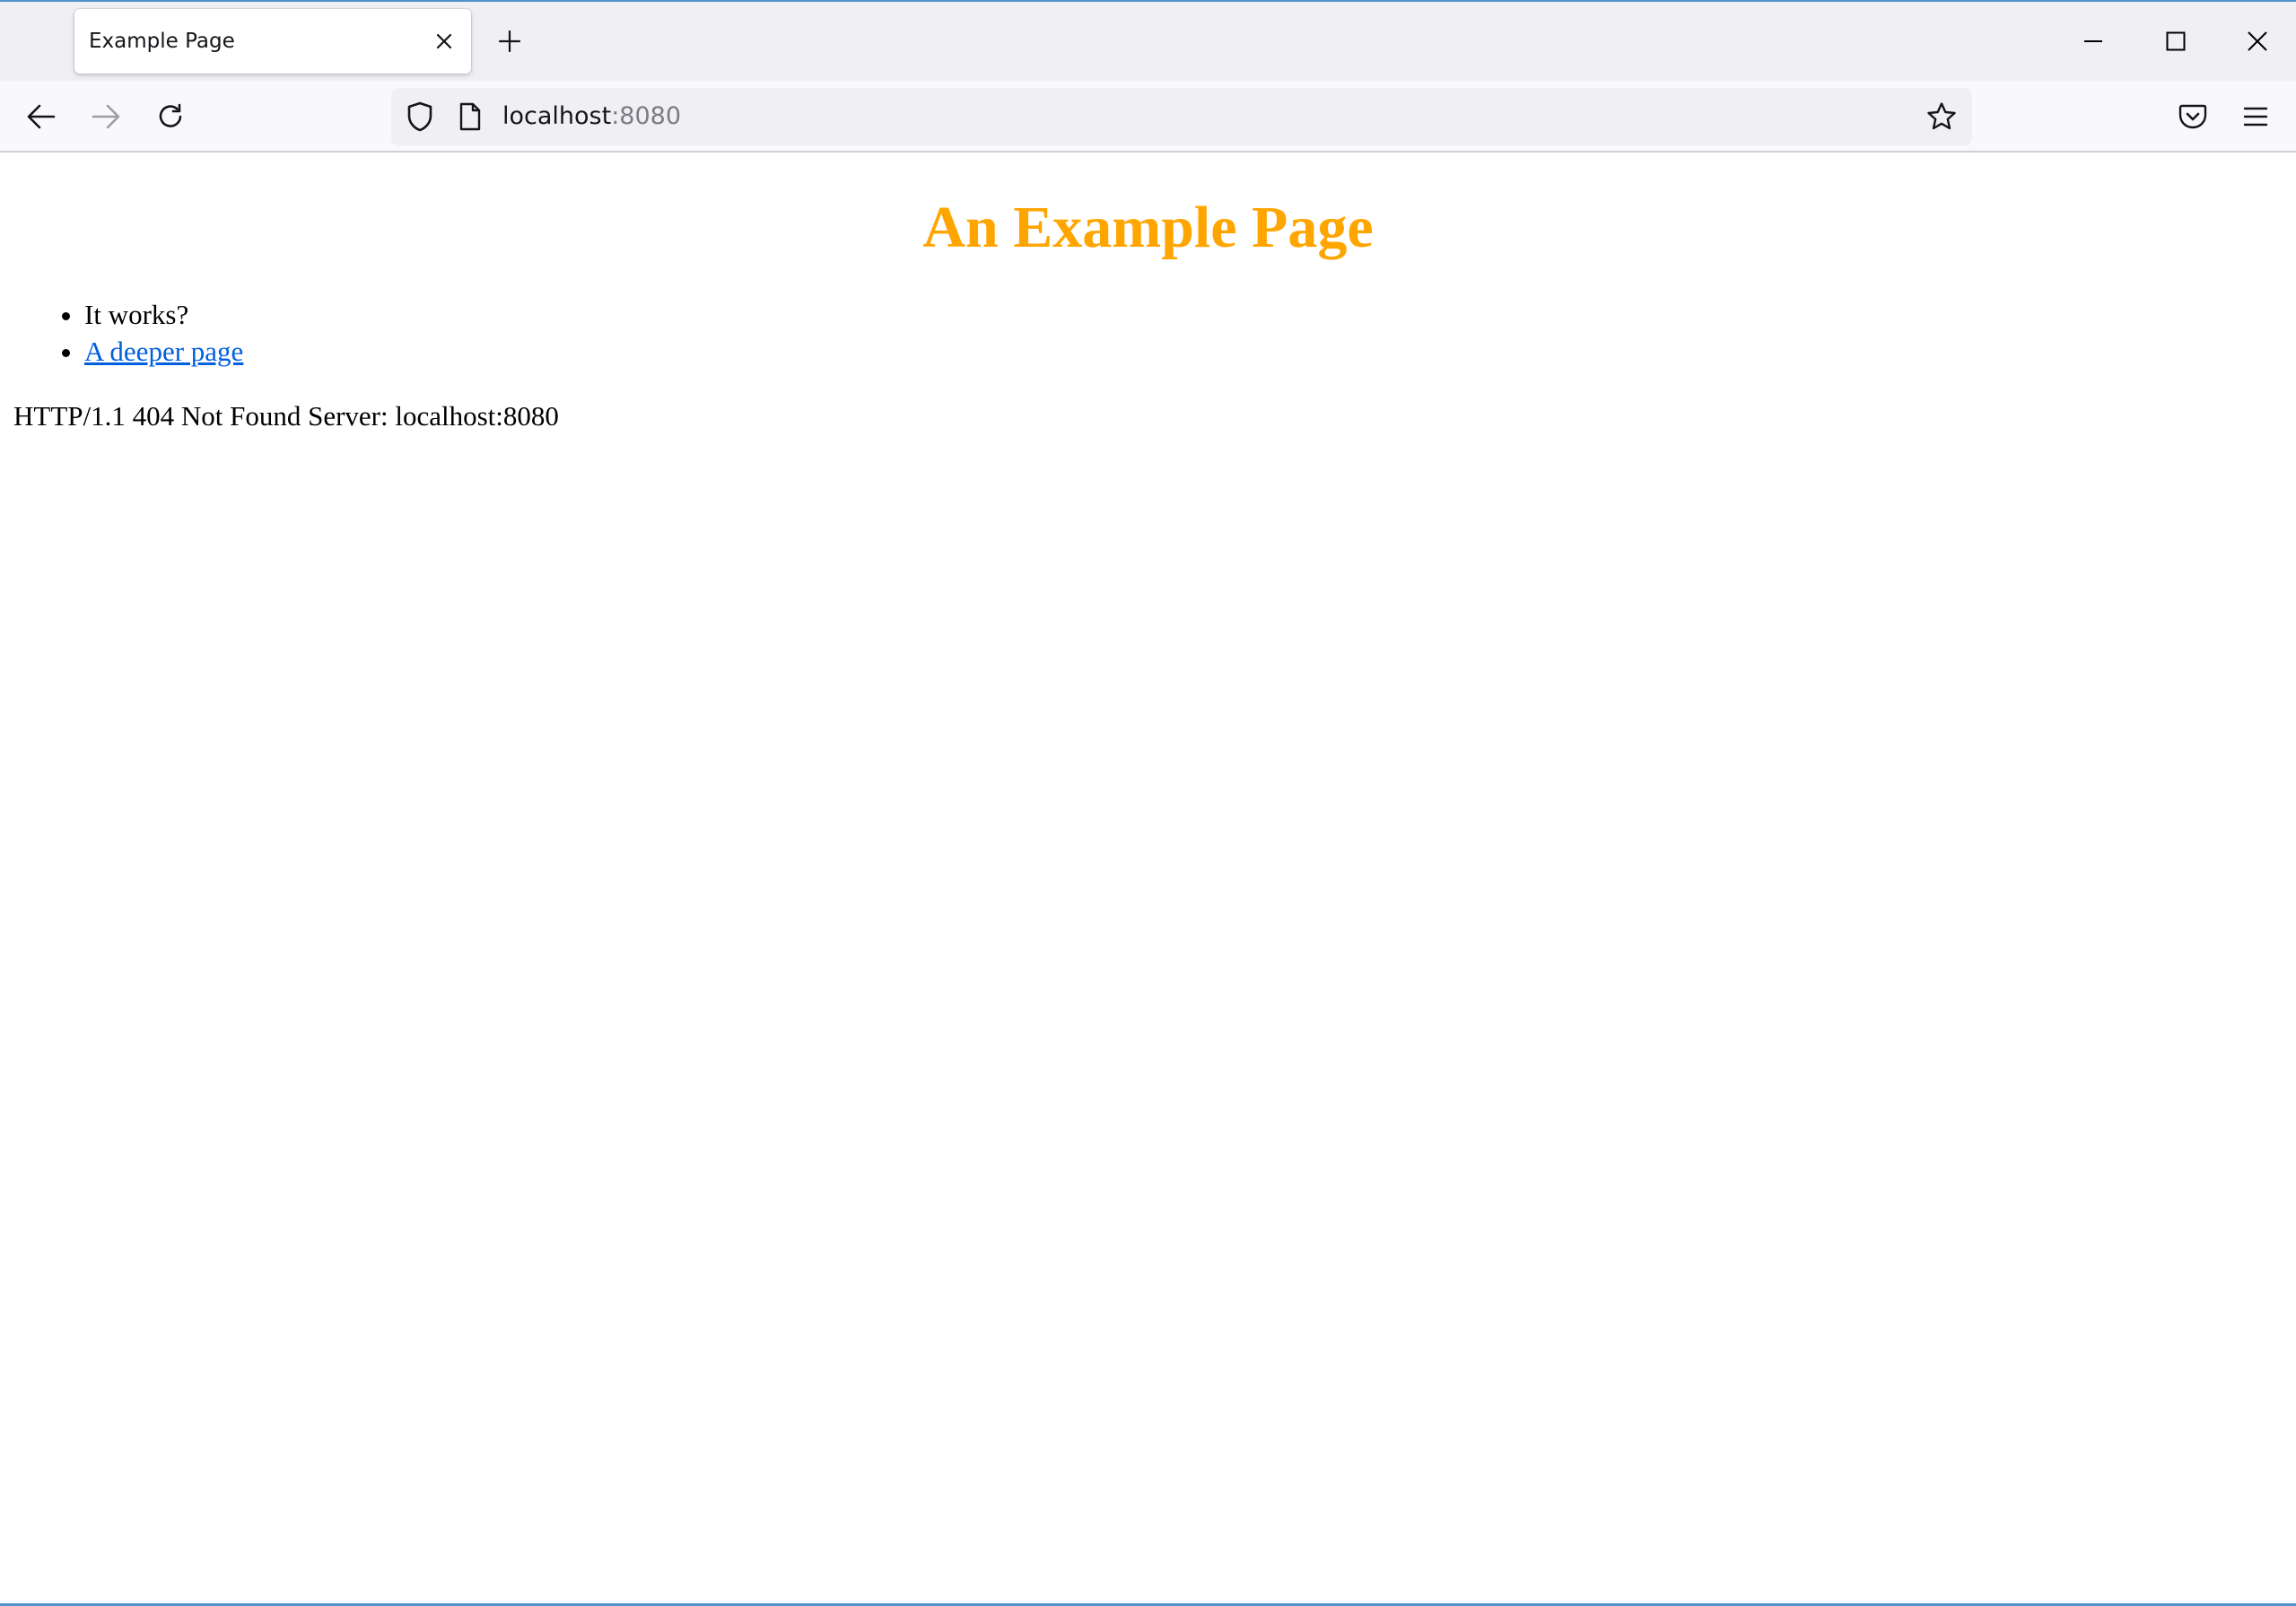 The width and height of the screenshot is (2296, 1606). I want to click on tab-strip: Example Page, so click(1148, 41).